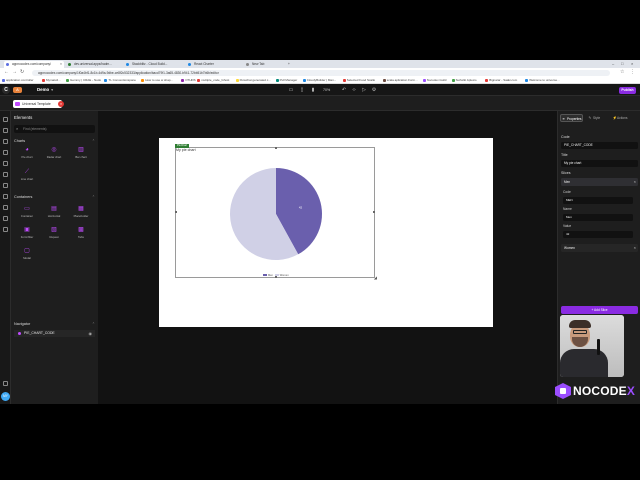  Describe the element at coordinates (597, 118) in the screenshot. I see `tab-style: ✎ Style` at that location.